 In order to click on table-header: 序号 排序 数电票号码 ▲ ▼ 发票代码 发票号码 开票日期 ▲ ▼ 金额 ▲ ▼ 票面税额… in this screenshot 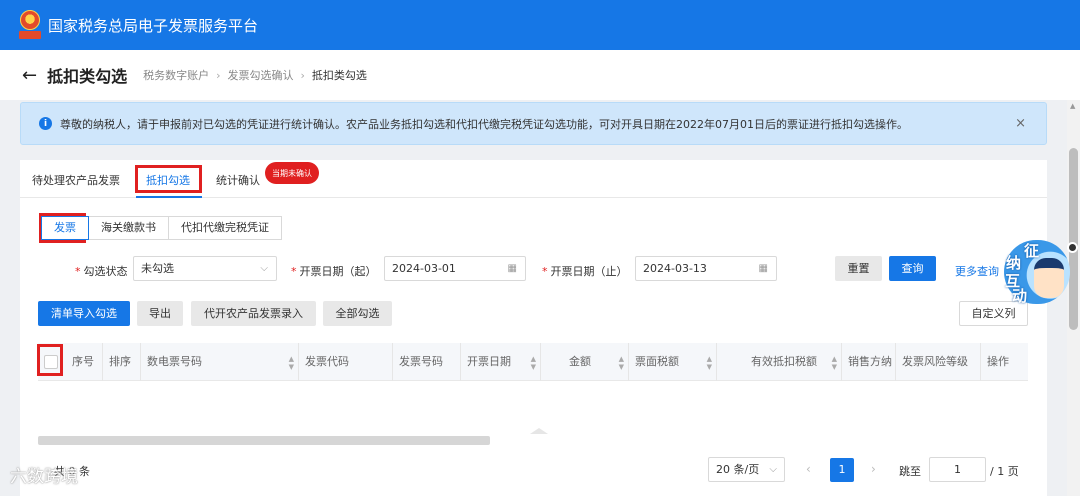, I will do `click(533, 362)`.